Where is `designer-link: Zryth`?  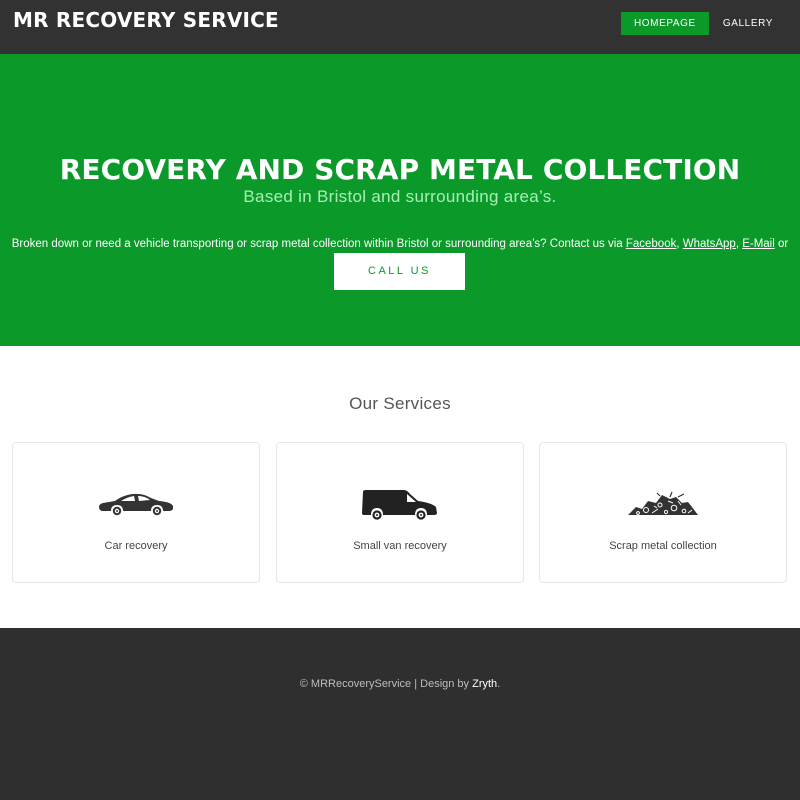
designer-link: Zryth is located at coordinates (484, 684).